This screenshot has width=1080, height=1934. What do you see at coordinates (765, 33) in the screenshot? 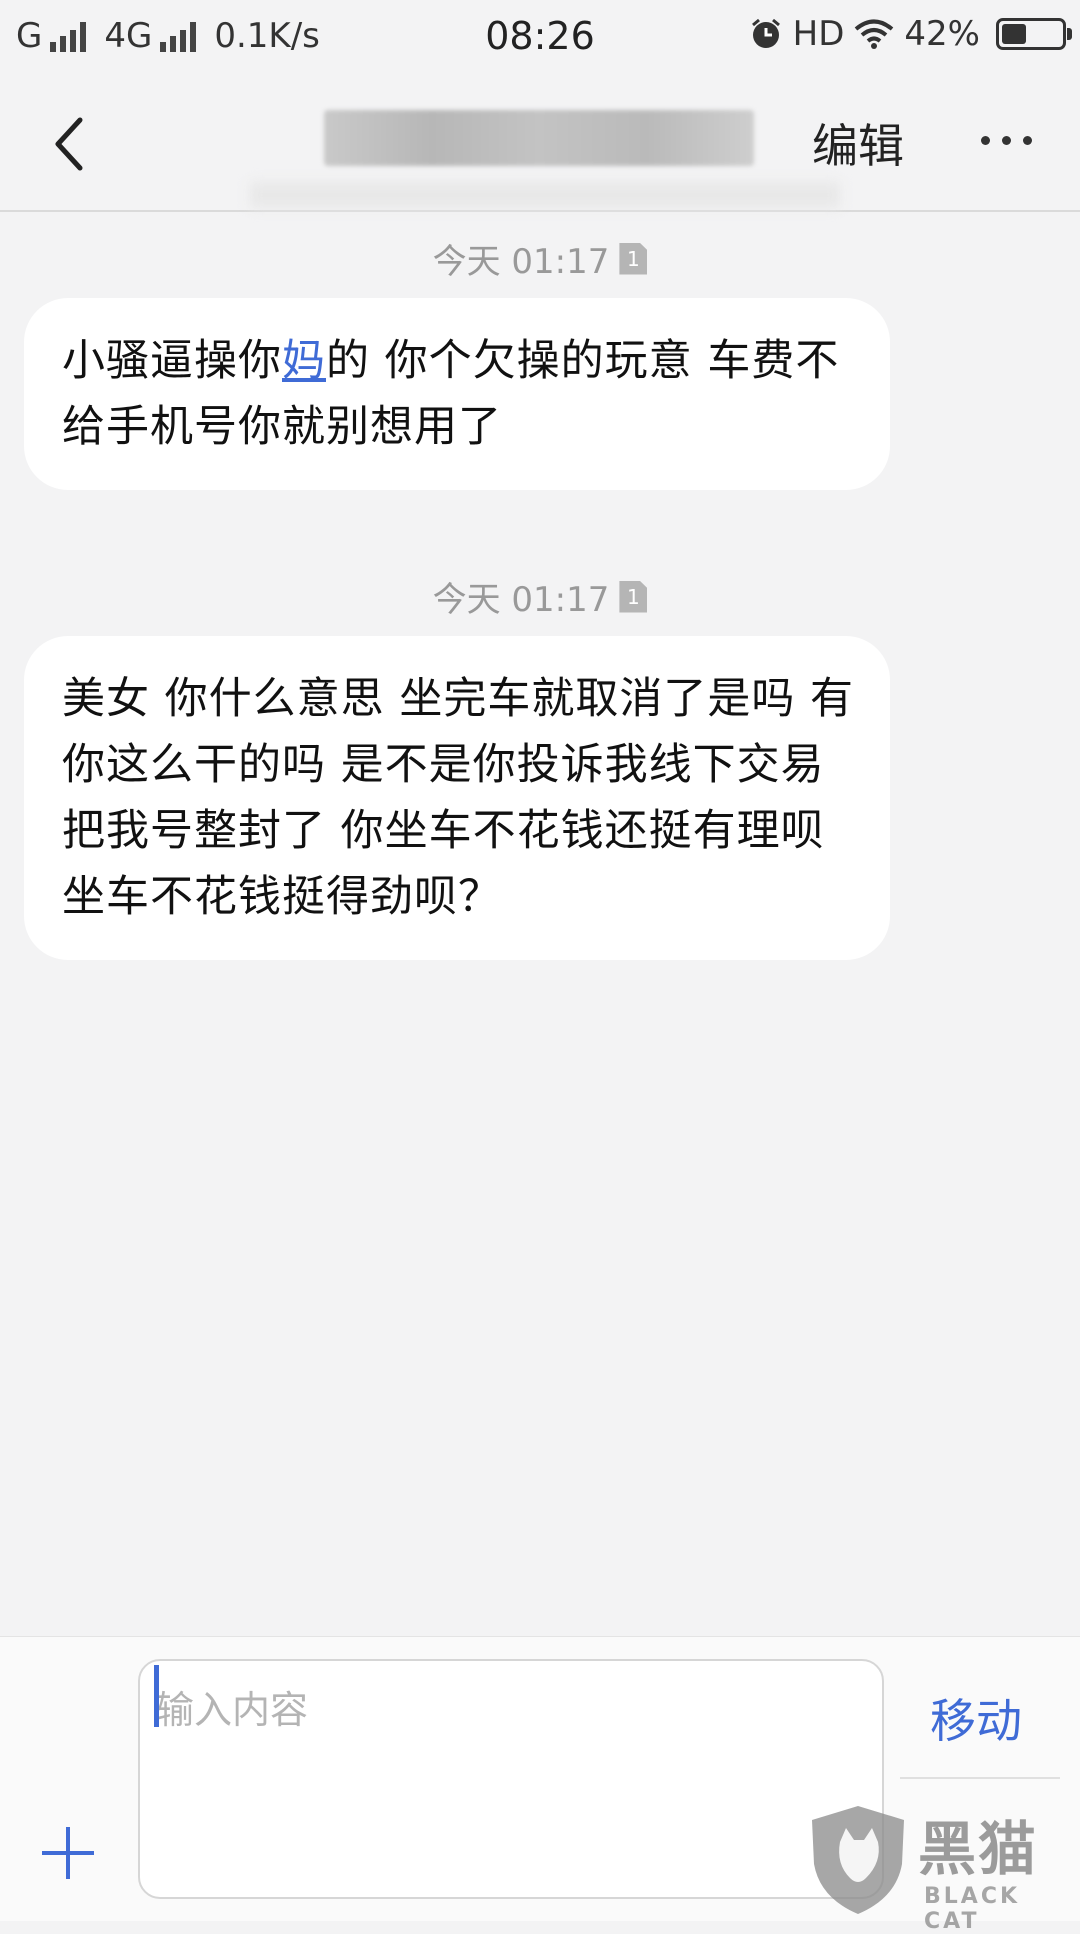
I see `alarm-icon` at bounding box center [765, 33].